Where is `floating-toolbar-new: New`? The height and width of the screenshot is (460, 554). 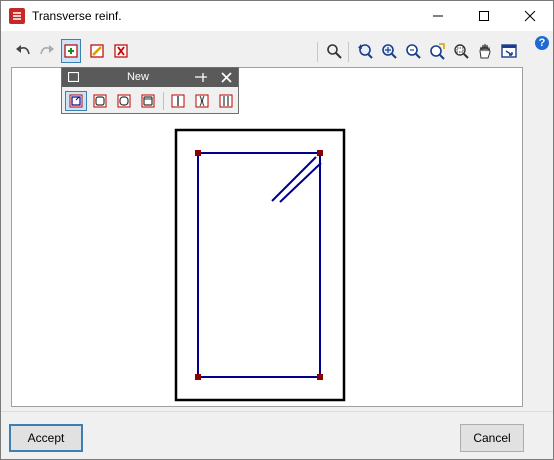
floating-toolbar-new: New is located at coordinates (150, 90).